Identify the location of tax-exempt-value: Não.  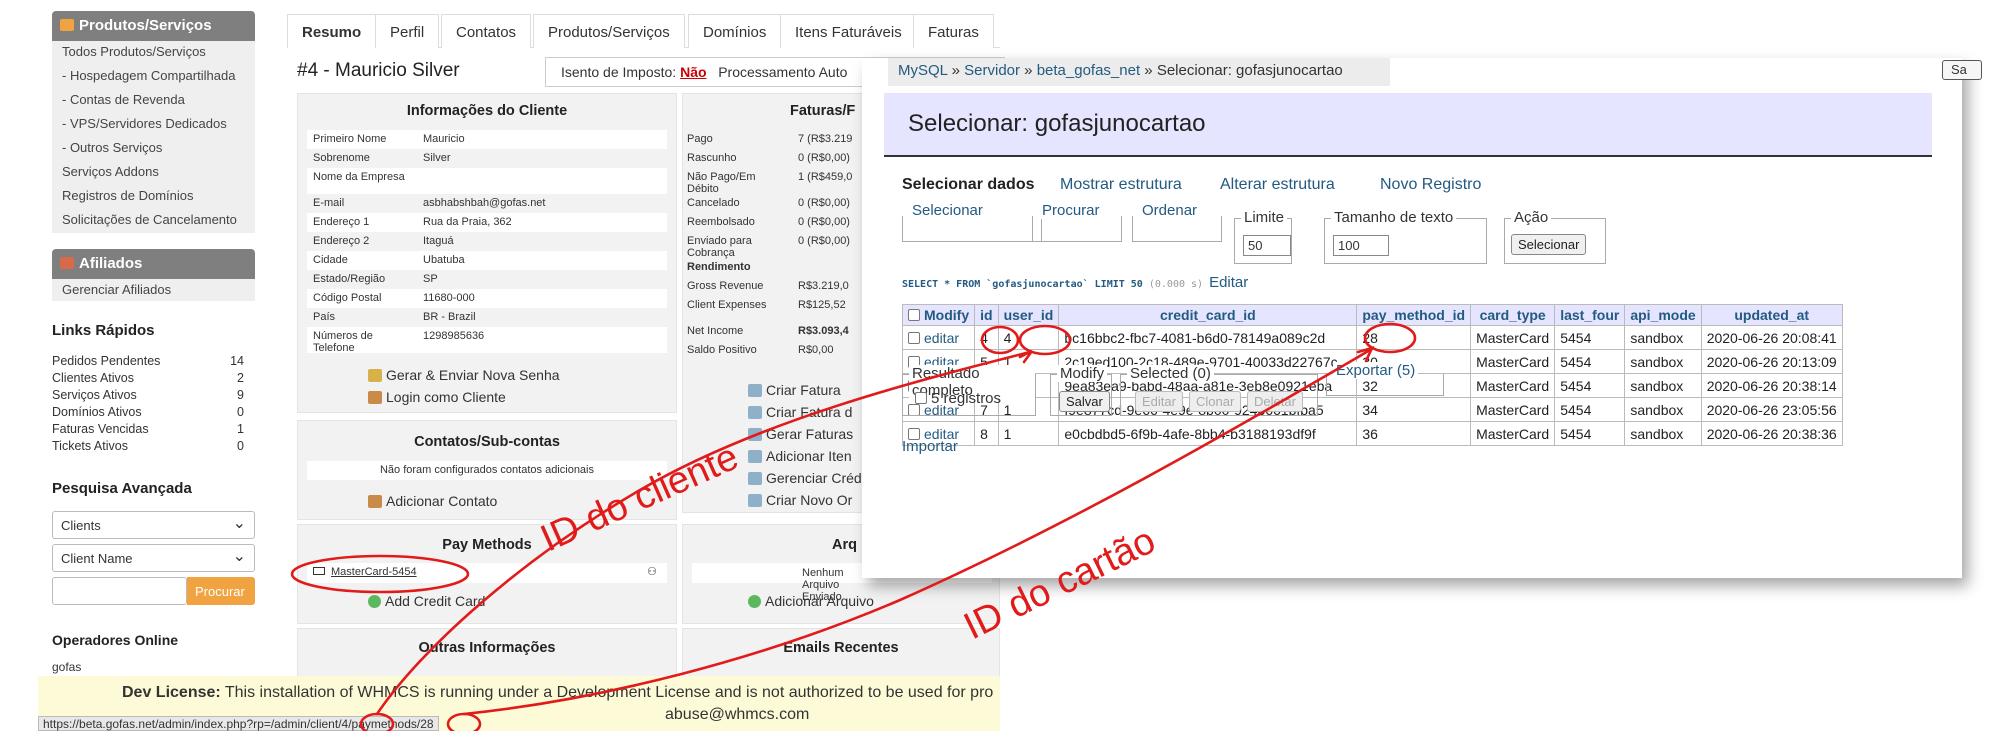
(693, 72).